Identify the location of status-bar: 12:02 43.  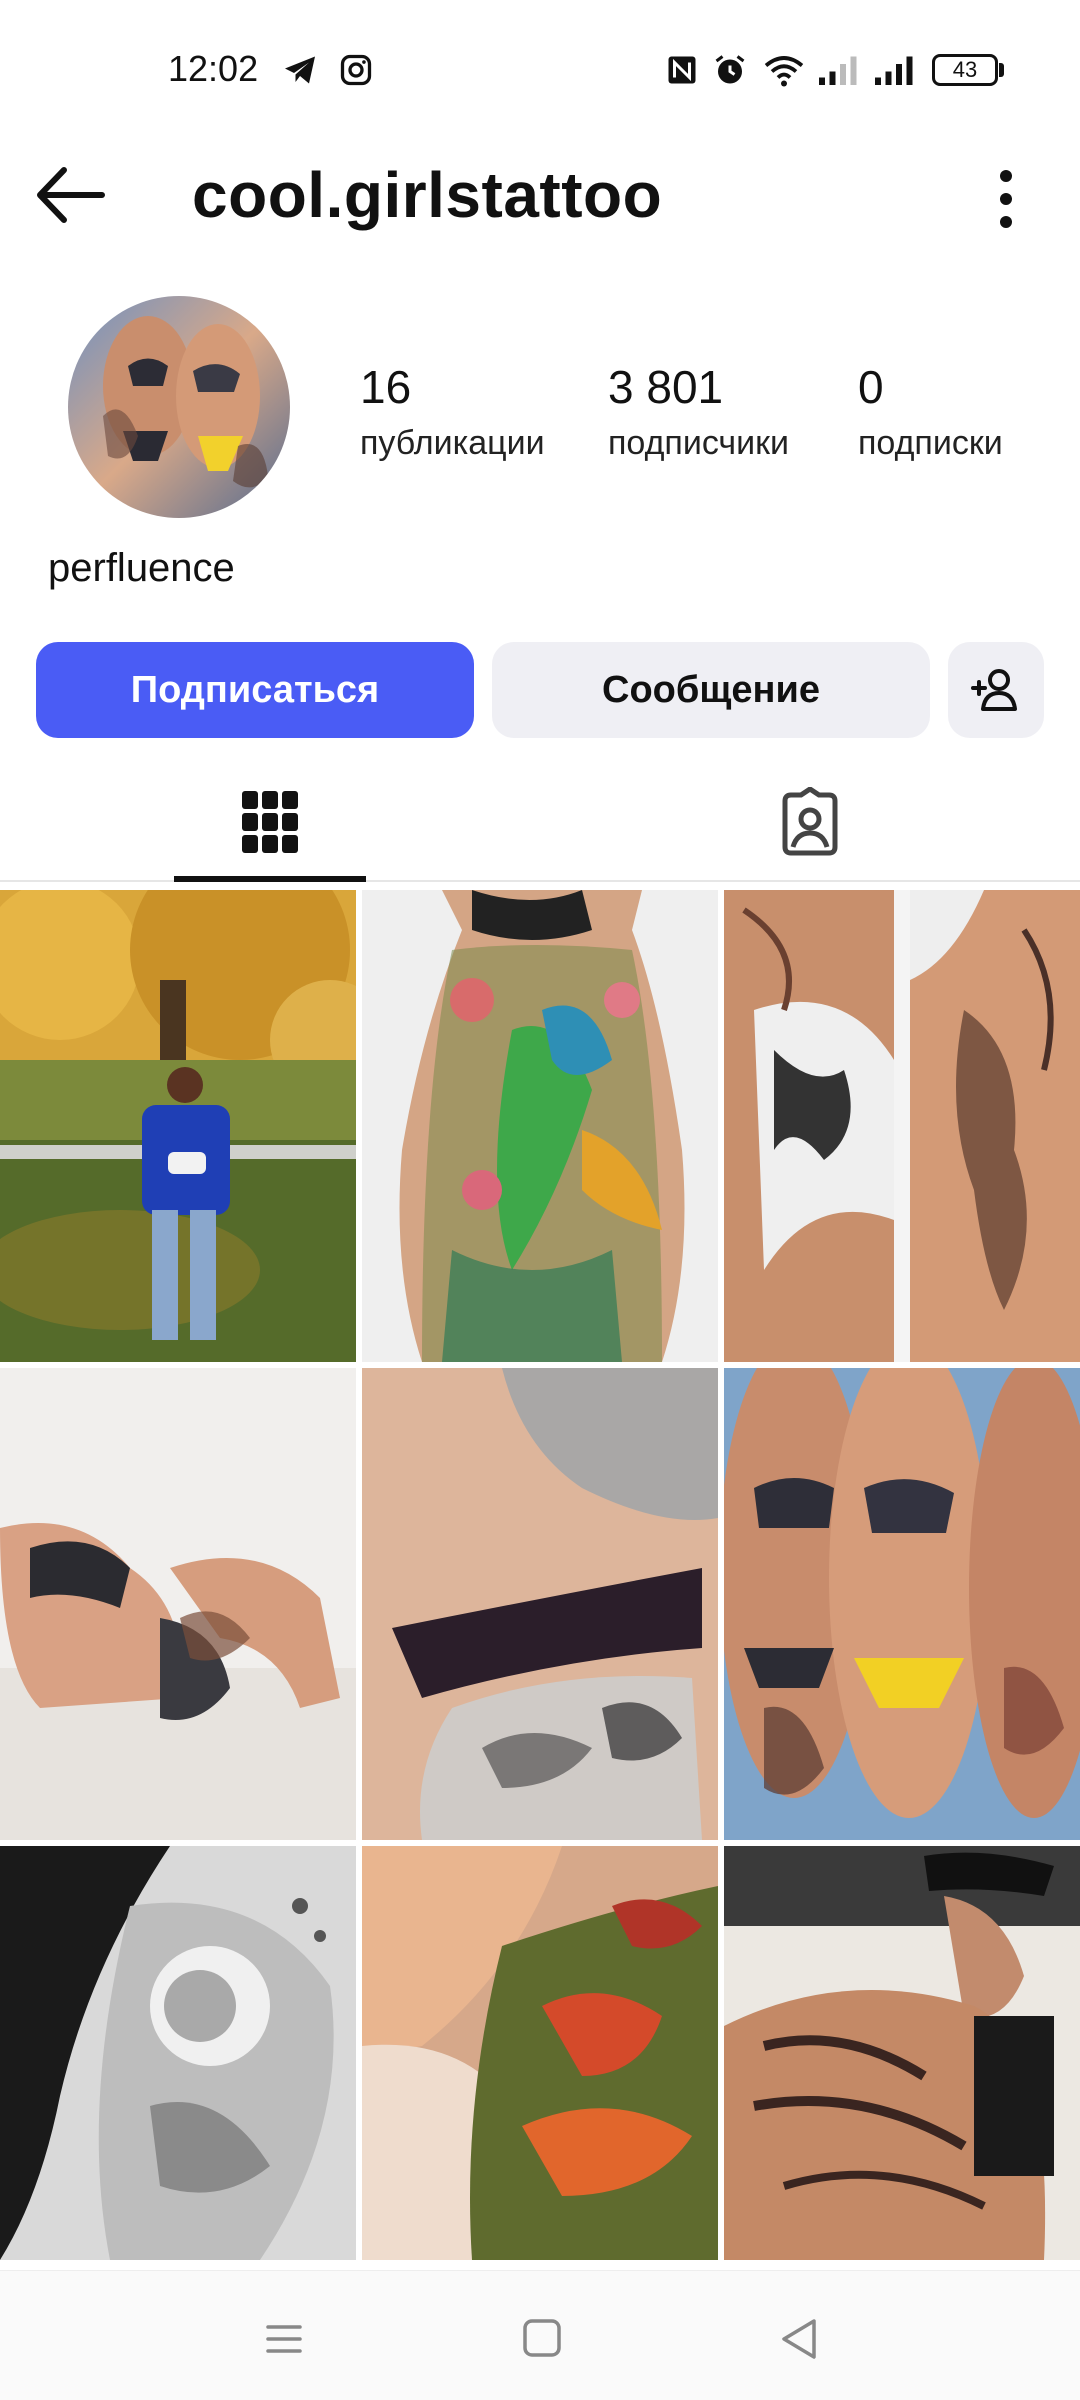
(540, 60).